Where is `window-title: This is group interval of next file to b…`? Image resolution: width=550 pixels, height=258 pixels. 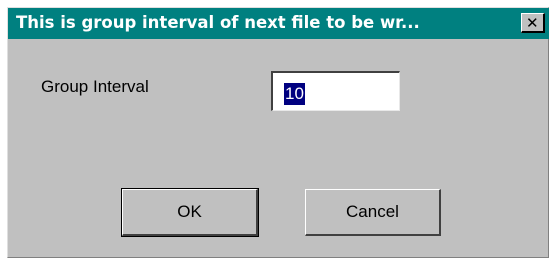 window-title: This is group interval of next file to b… is located at coordinates (218, 22).